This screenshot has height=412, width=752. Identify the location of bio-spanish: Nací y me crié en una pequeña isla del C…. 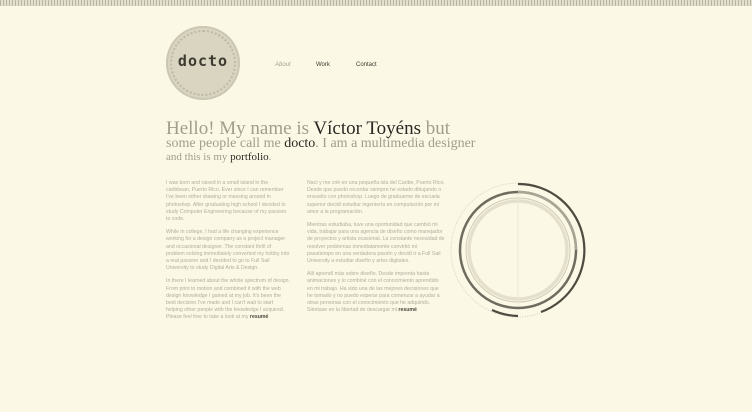
(376, 250).